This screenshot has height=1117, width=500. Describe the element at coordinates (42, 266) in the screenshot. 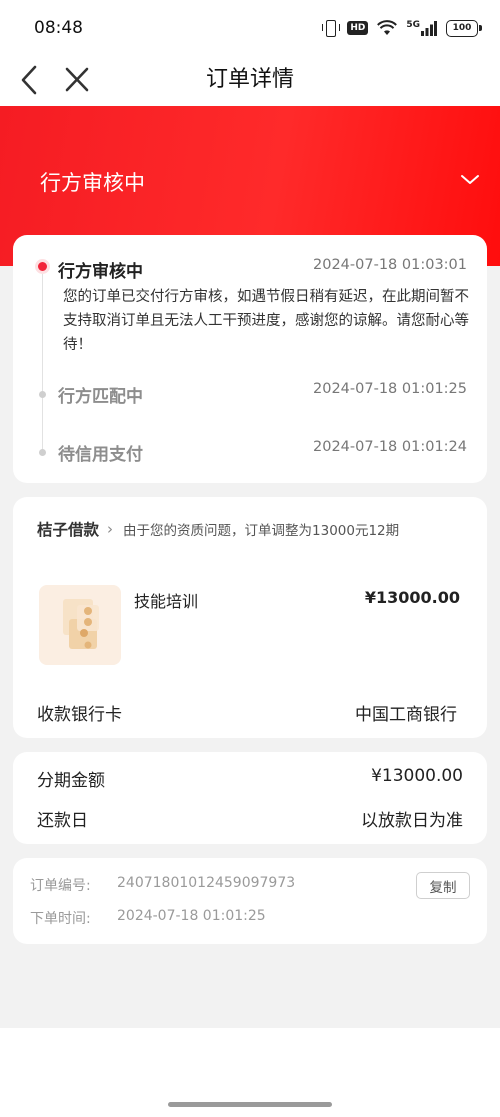

I see `timeline-dot-active` at that location.